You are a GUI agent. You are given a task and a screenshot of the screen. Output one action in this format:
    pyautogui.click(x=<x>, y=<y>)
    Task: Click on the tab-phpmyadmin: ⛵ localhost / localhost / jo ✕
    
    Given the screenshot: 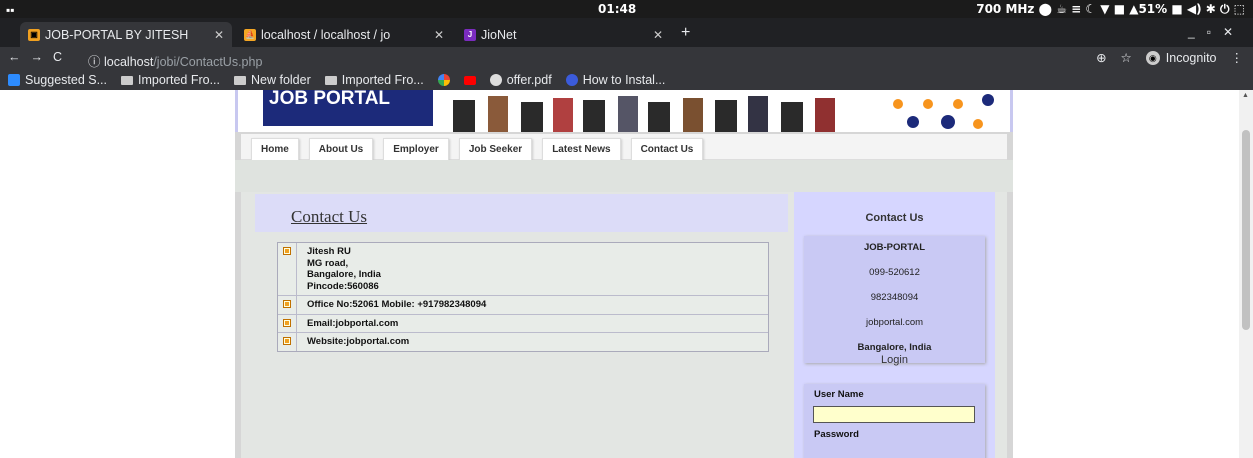 What is the action you would take?
    pyautogui.click(x=344, y=34)
    